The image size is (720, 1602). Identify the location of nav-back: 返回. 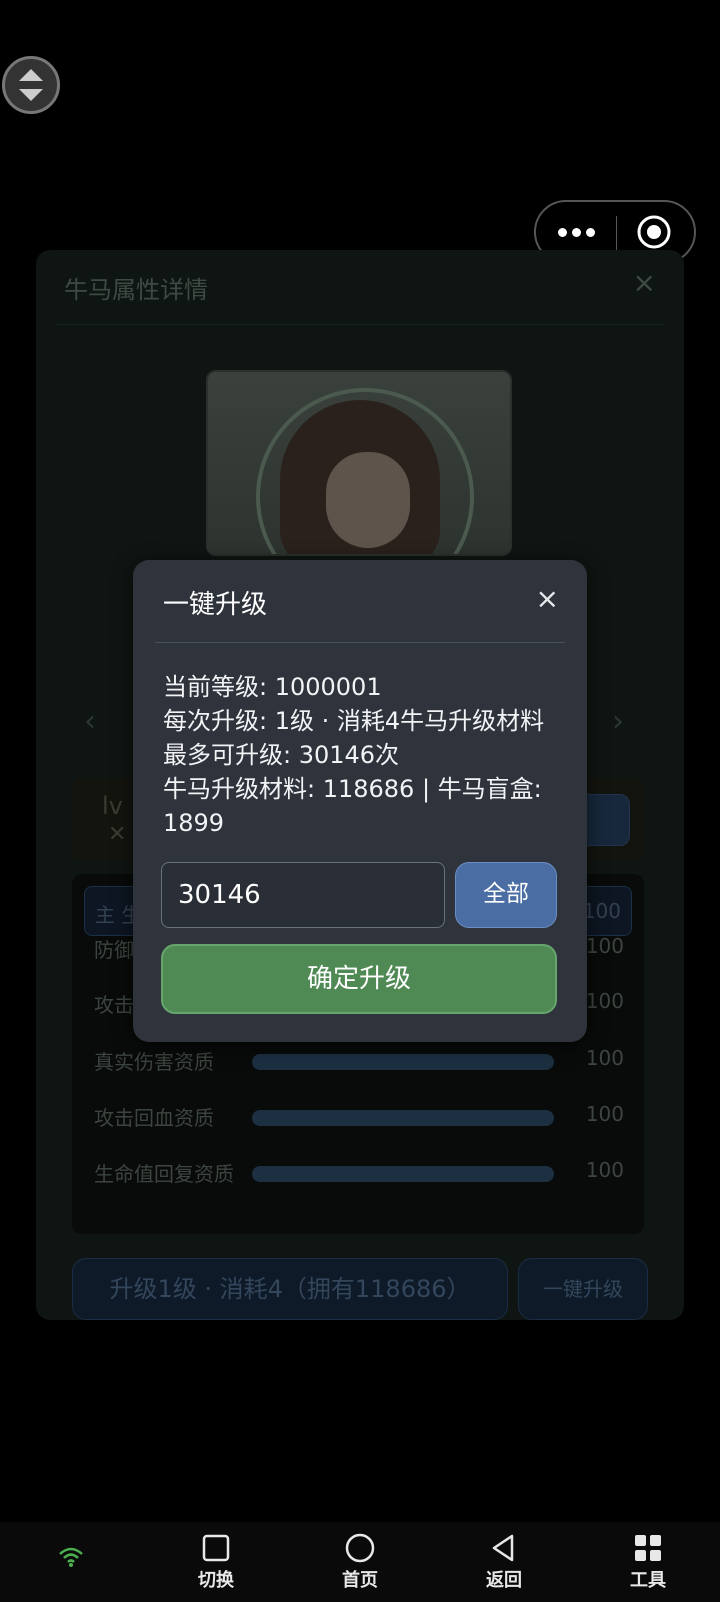
(504, 1565).